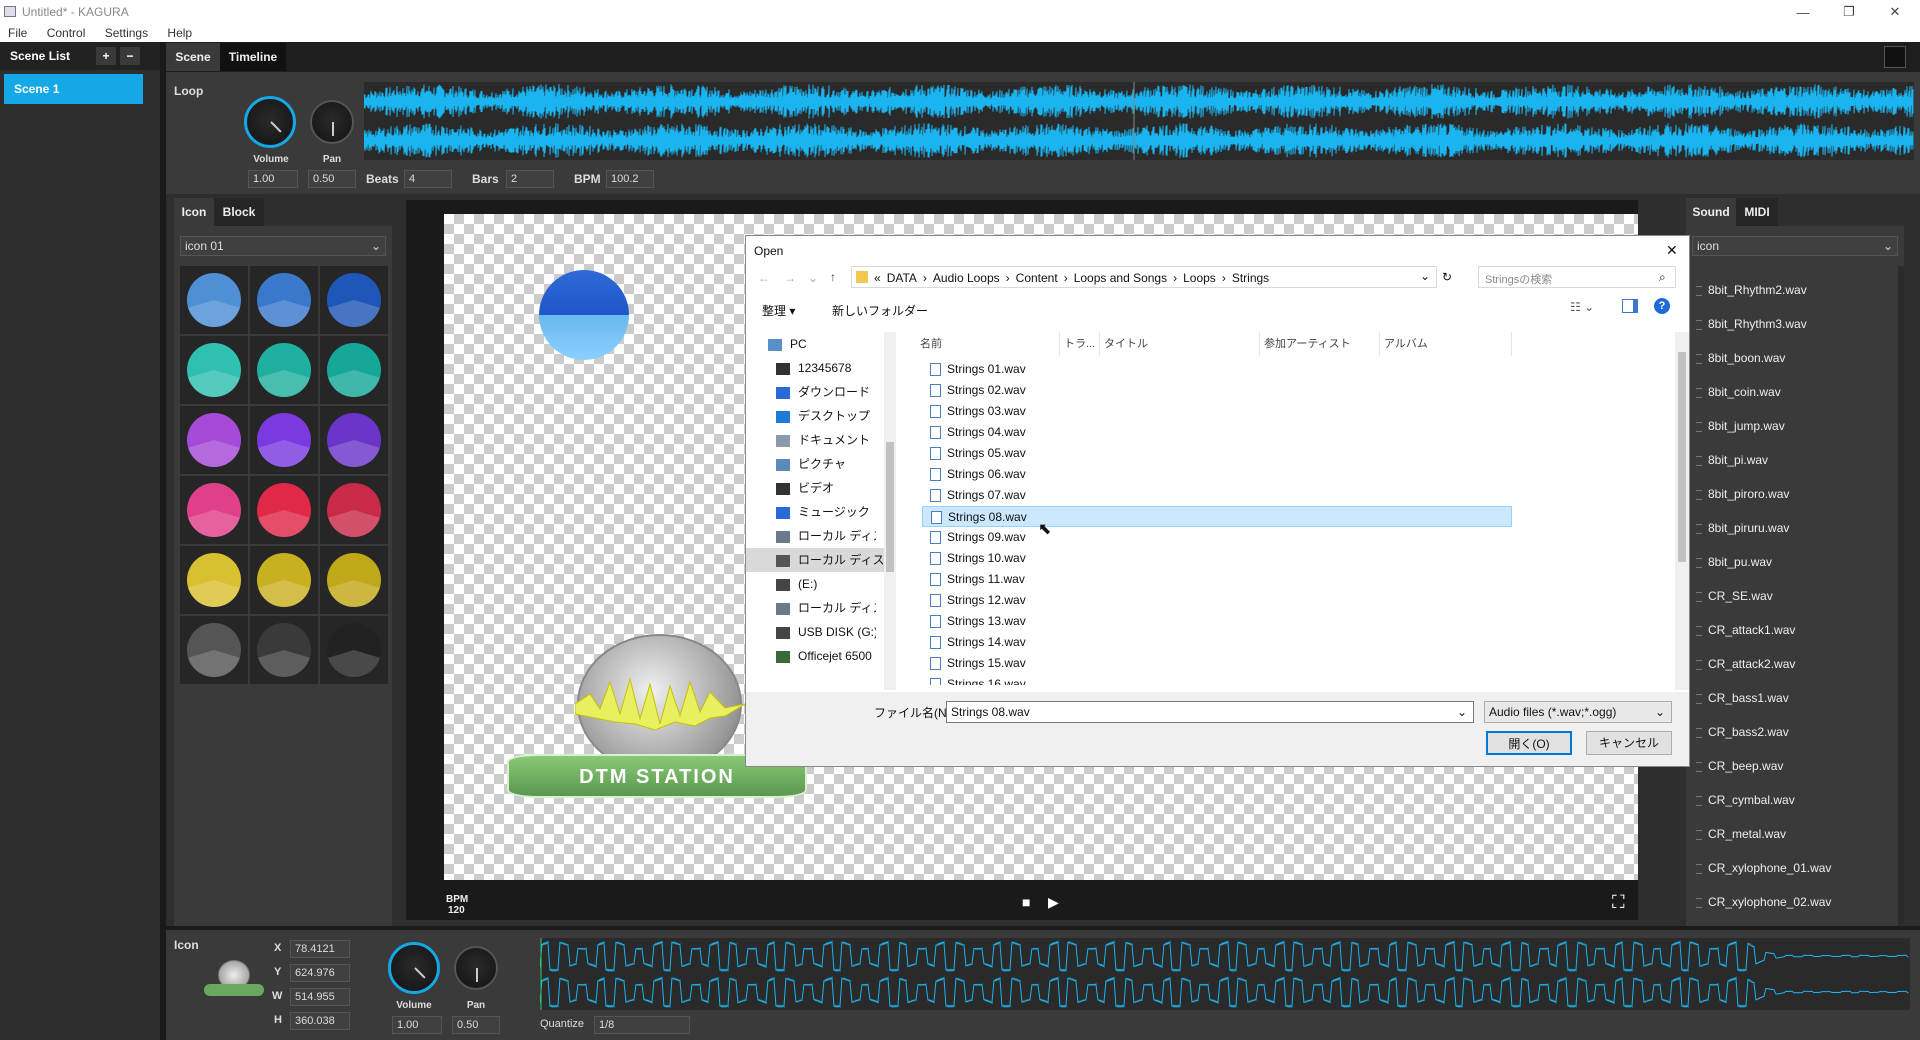  Describe the element at coordinates (1757, 212) in the screenshot. I see `tab-midi: MIDI` at that location.